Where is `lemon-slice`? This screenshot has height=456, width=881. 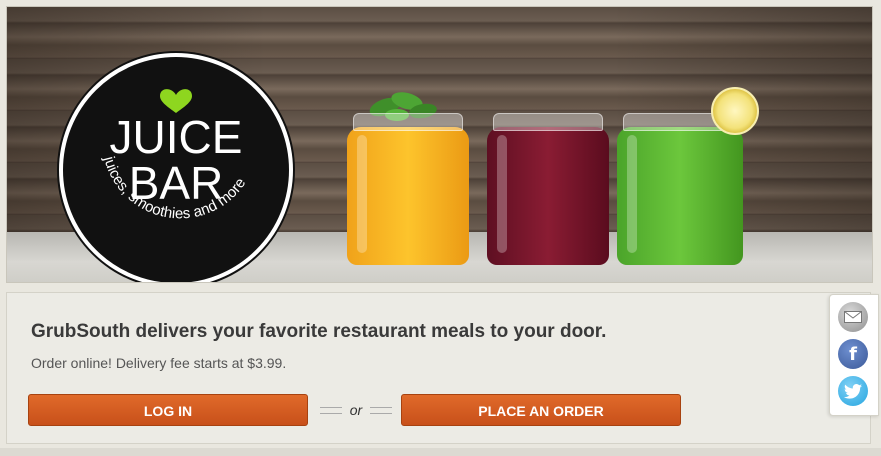
lemon-slice is located at coordinates (735, 111).